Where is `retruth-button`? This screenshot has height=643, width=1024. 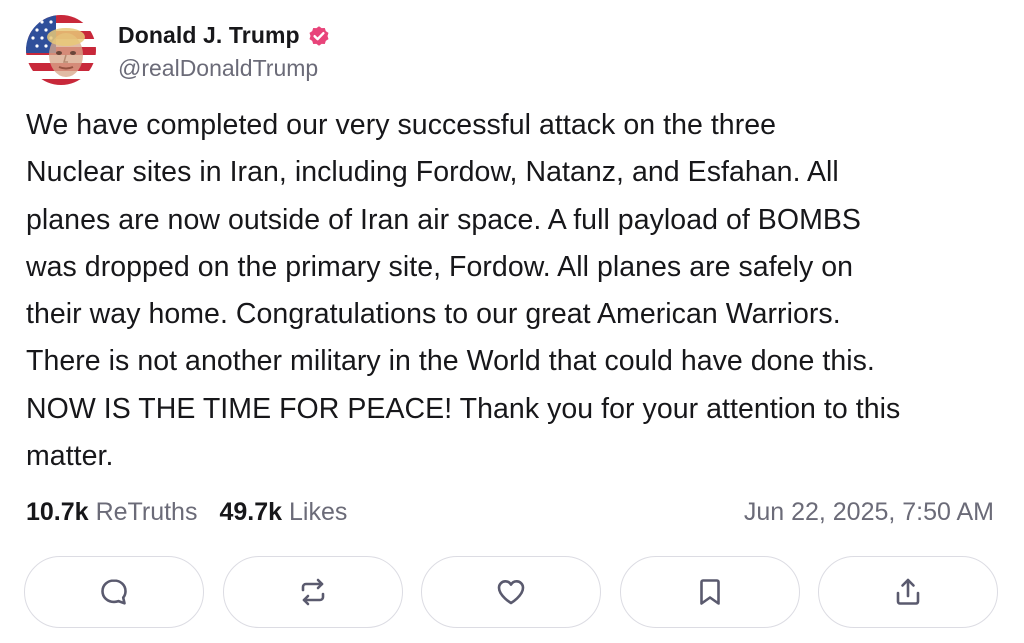
retruth-button is located at coordinates (312, 592).